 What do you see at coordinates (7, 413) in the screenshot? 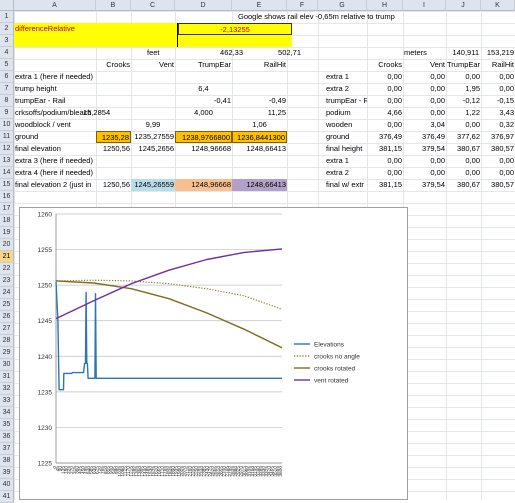
I see `row-header-34: 34` at bounding box center [7, 413].